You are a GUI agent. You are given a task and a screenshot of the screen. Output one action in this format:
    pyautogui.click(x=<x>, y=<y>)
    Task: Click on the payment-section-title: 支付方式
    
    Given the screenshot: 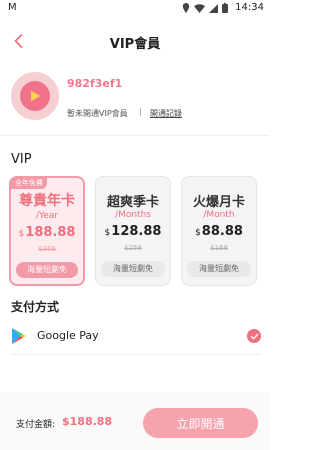 What is the action you would take?
    pyautogui.click(x=35, y=307)
    